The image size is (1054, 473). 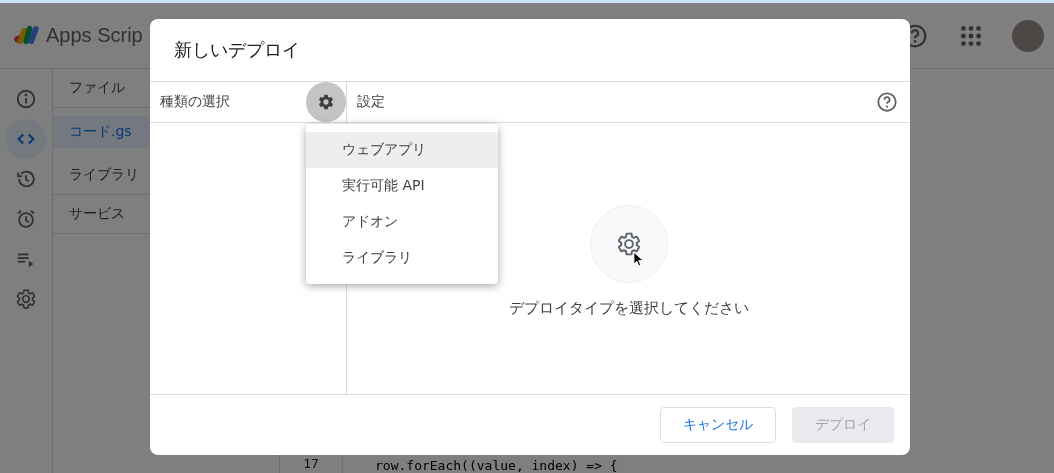 What do you see at coordinates (887, 102) in the screenshot?
I see `help-icon` at bounding box center [887, 102].